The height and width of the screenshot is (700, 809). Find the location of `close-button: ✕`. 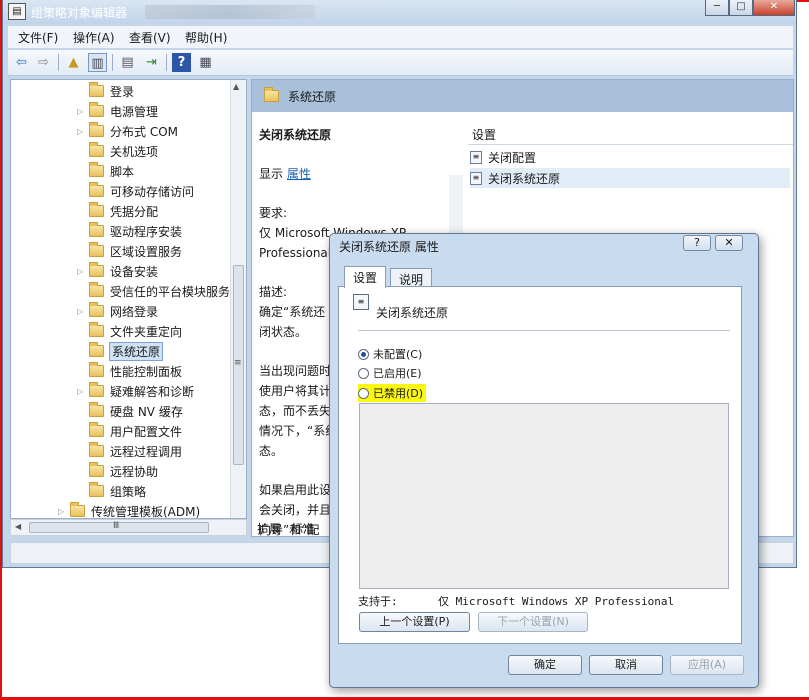

close-button: ✕ is located at coordinates (774, 8).